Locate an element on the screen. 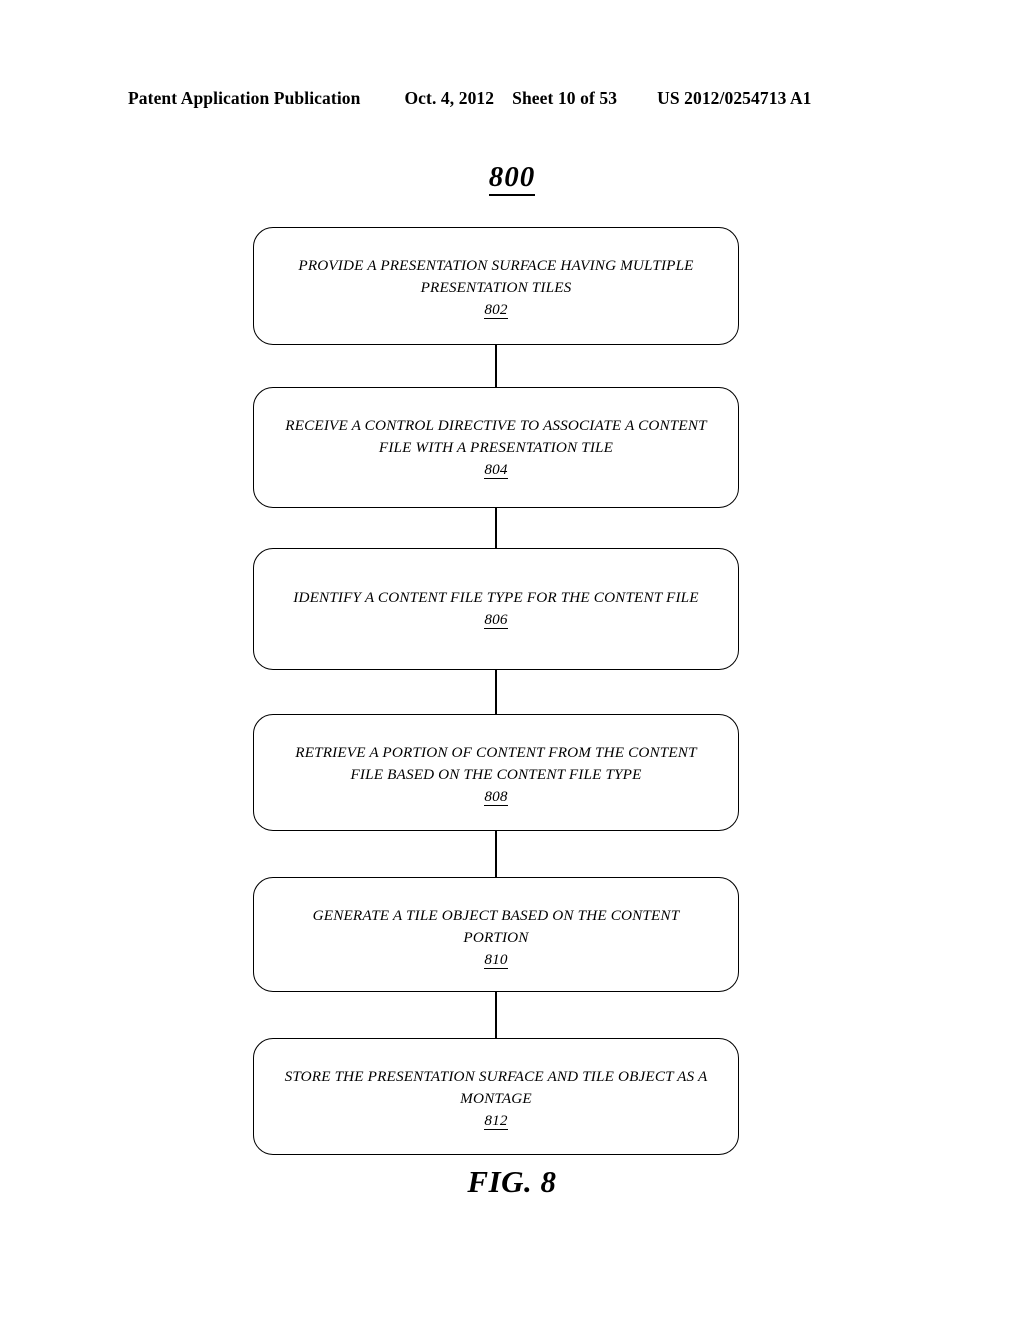  flowchart-node-810-ref-value: 810 is located at coordinates (496, 960).